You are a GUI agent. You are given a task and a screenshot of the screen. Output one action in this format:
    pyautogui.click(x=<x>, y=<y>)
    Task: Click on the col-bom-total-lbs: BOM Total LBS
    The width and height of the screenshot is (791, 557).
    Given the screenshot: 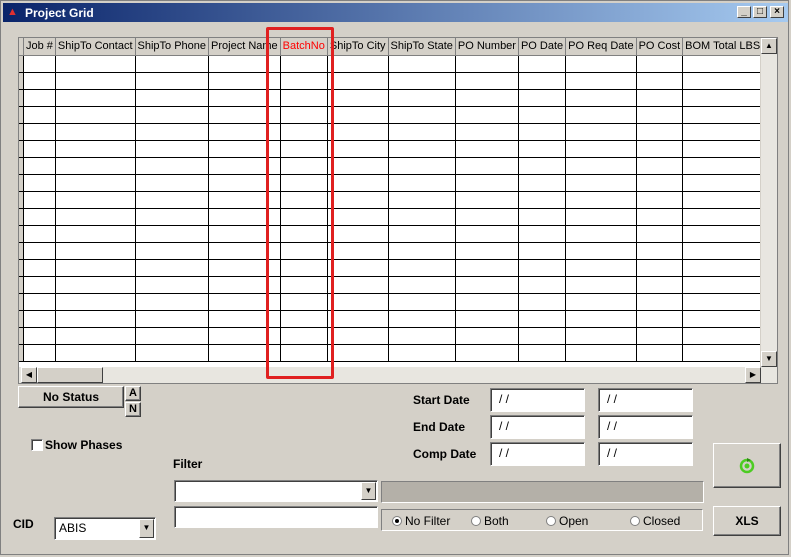 What is the action you would take?
    pyautogui.click(x=723, y=47)
    